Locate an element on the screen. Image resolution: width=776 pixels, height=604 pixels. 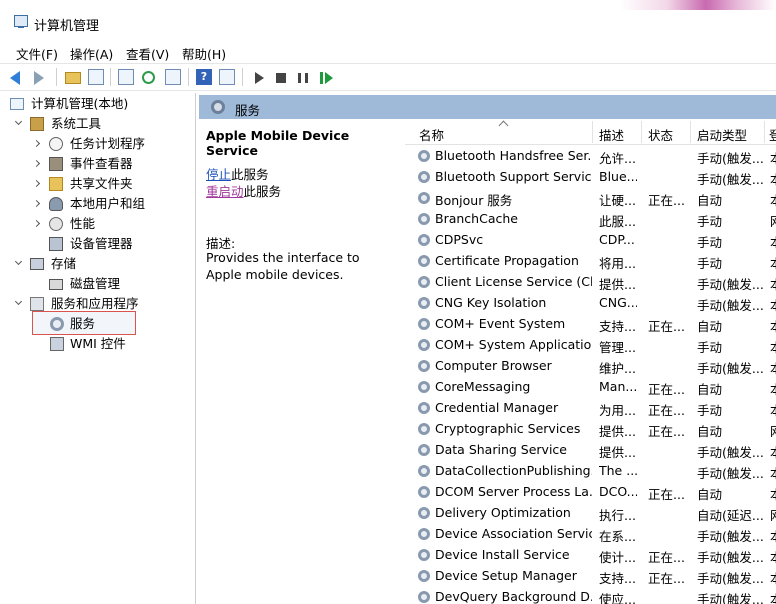
title-bar: 计算机管理 is located at coordinates (388, 20).